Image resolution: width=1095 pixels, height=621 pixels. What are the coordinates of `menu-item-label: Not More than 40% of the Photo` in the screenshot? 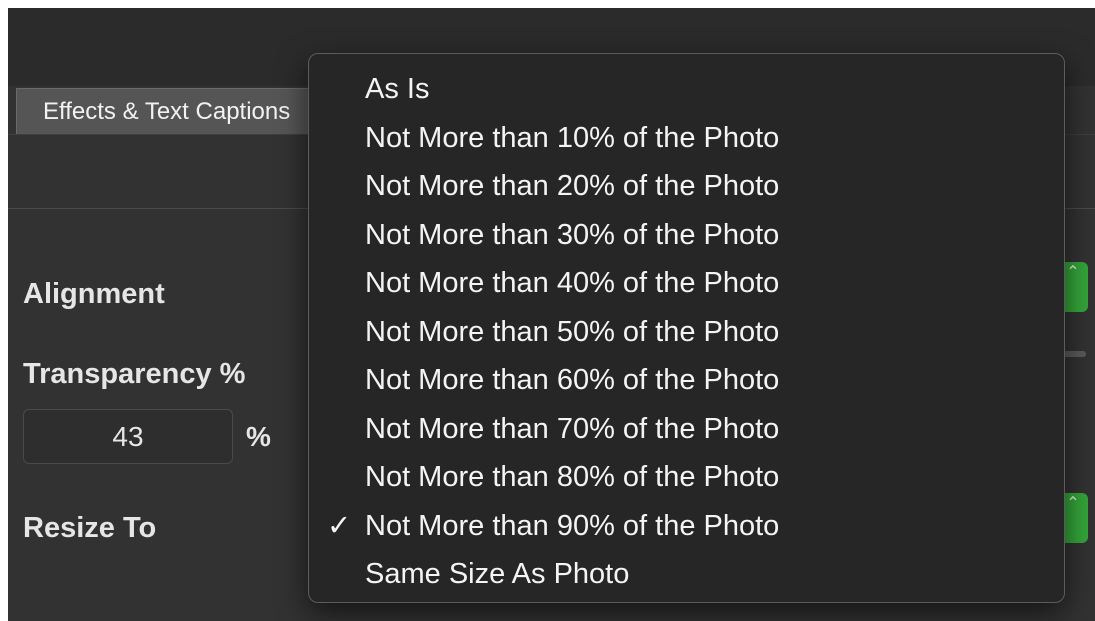 It's located at (572, 283).